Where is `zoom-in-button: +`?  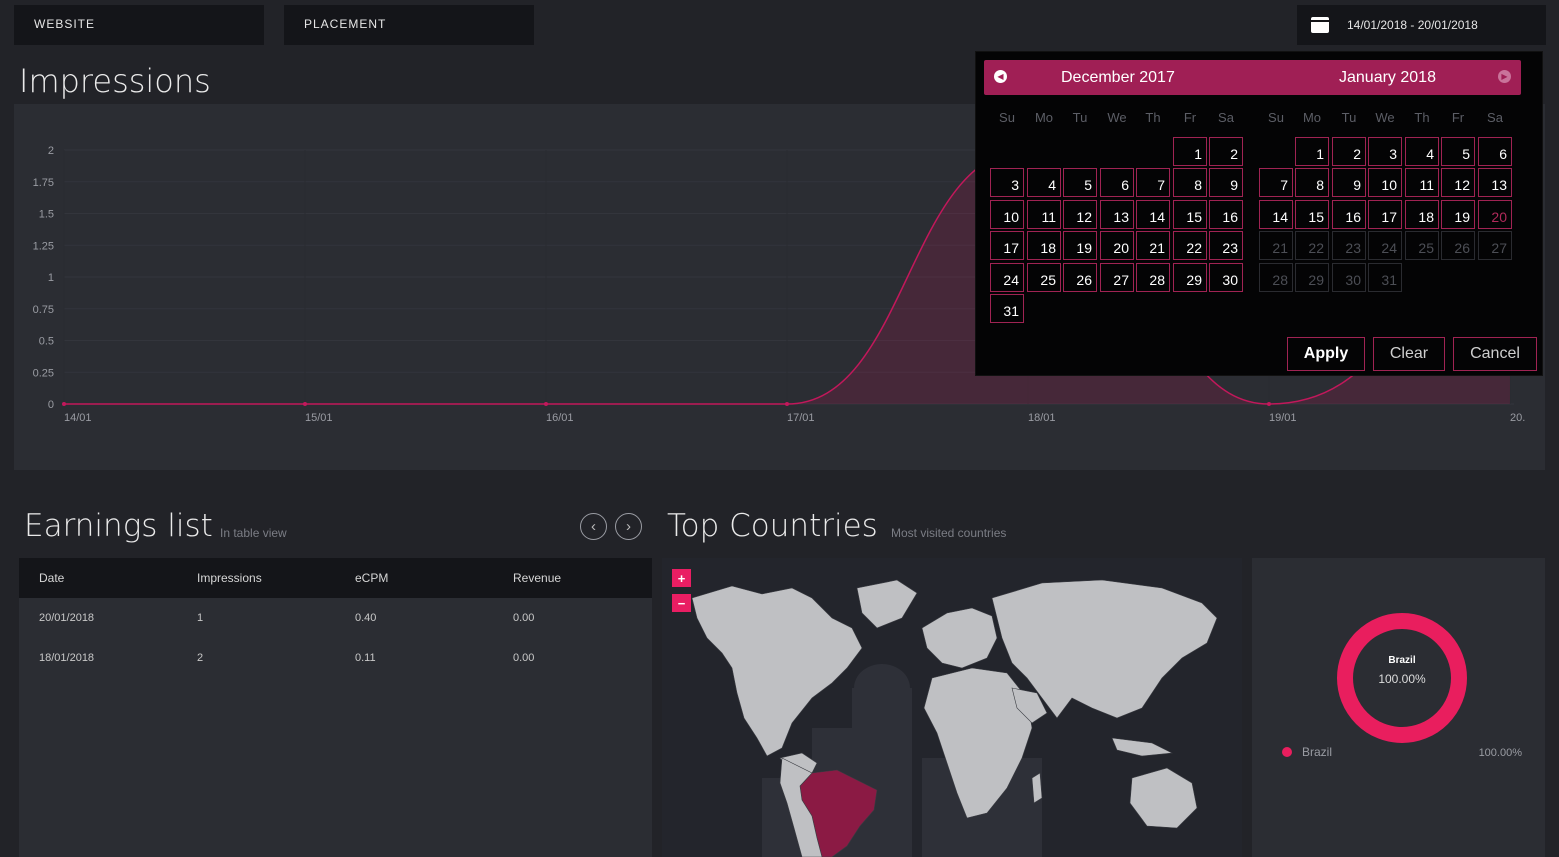 zoom-in-button: + is located at coordinates (681, 578).